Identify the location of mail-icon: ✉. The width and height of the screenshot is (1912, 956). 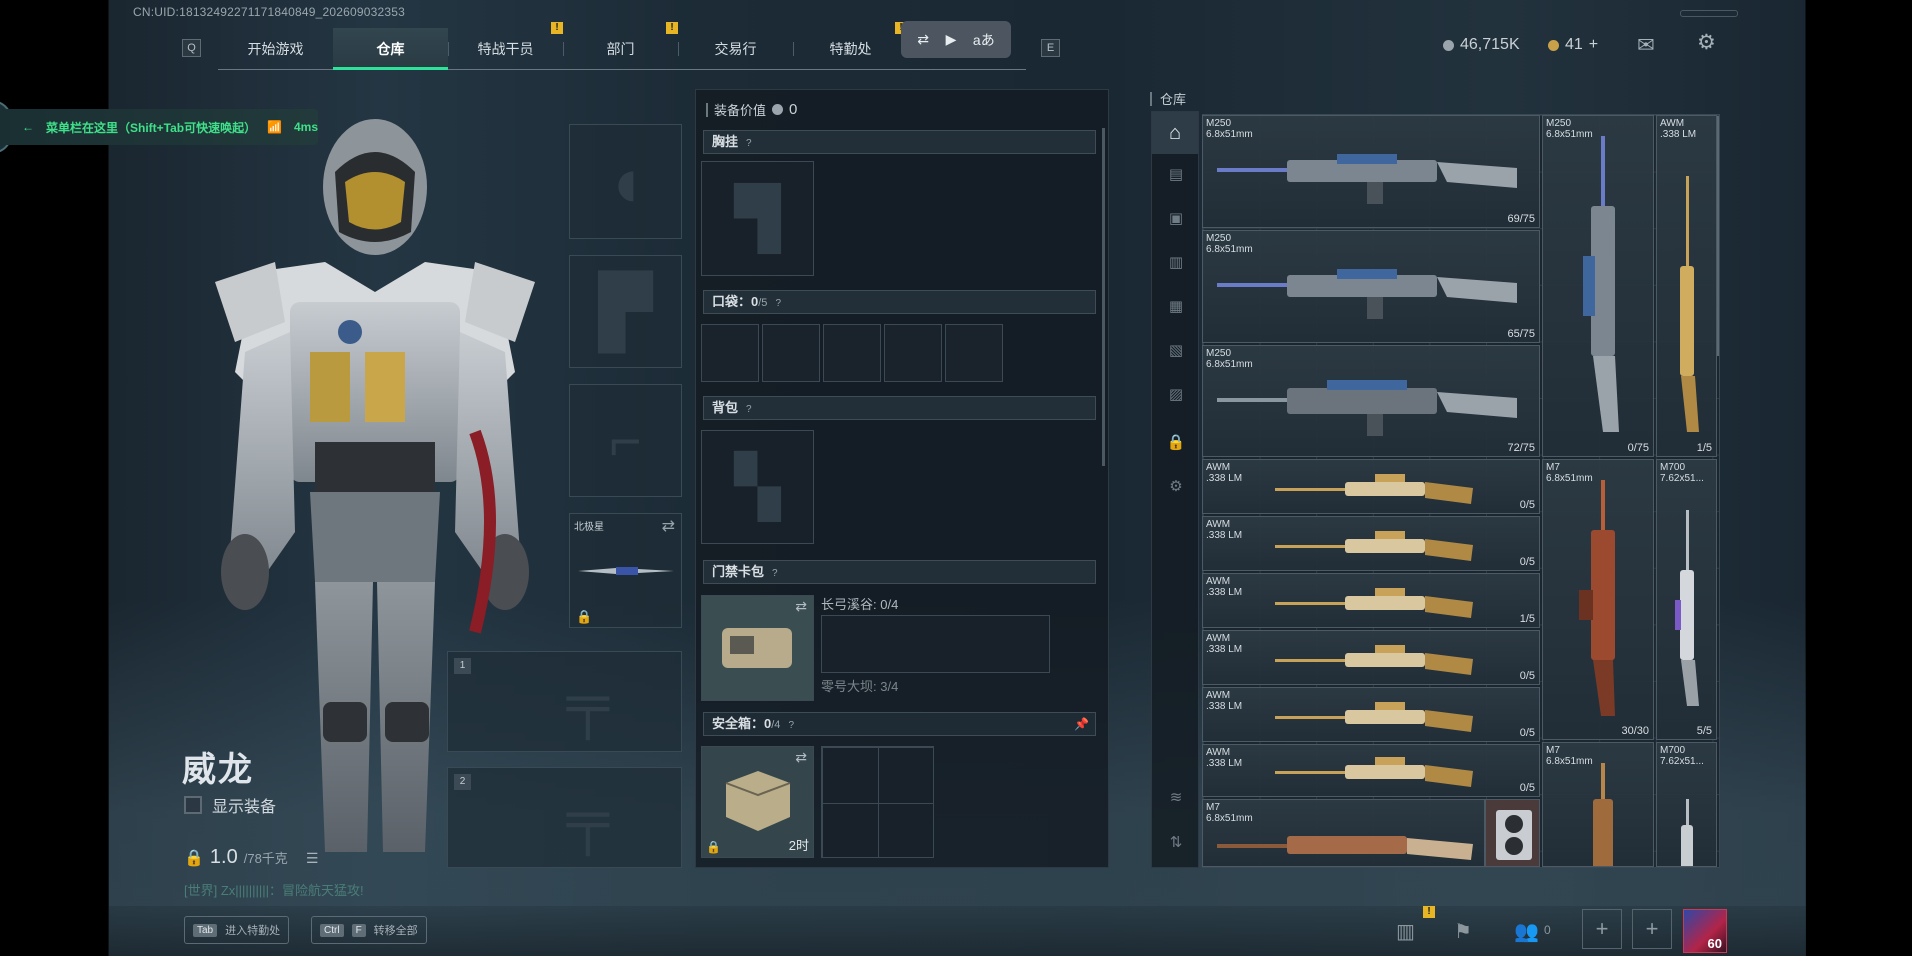
(1646, 45).